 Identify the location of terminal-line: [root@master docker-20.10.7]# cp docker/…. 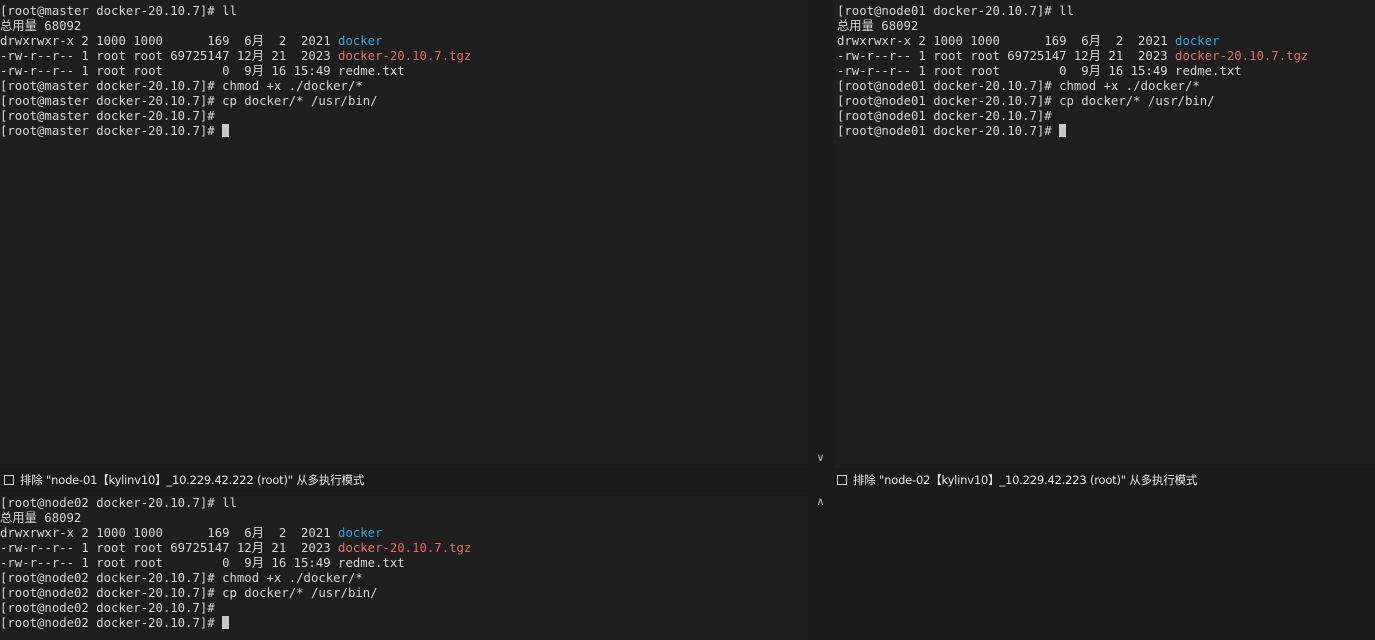
(235, 101).